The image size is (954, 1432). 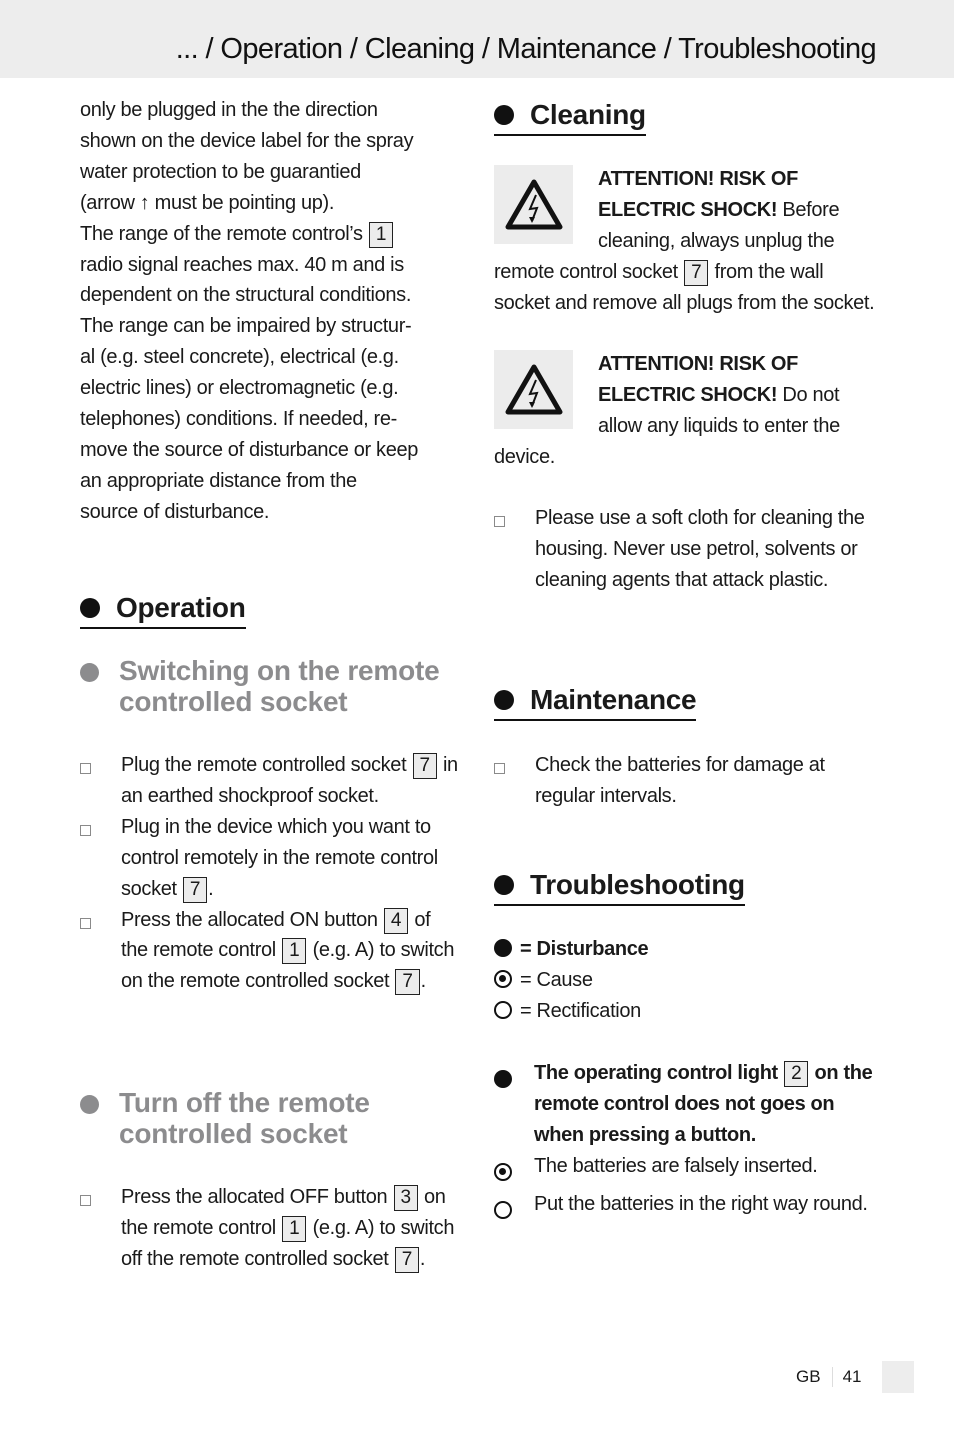 What do you see at coordinates (221, 233) in the screenshot?
I see `range-text: The range of the remote control’s` at bounding box center [221, 233].